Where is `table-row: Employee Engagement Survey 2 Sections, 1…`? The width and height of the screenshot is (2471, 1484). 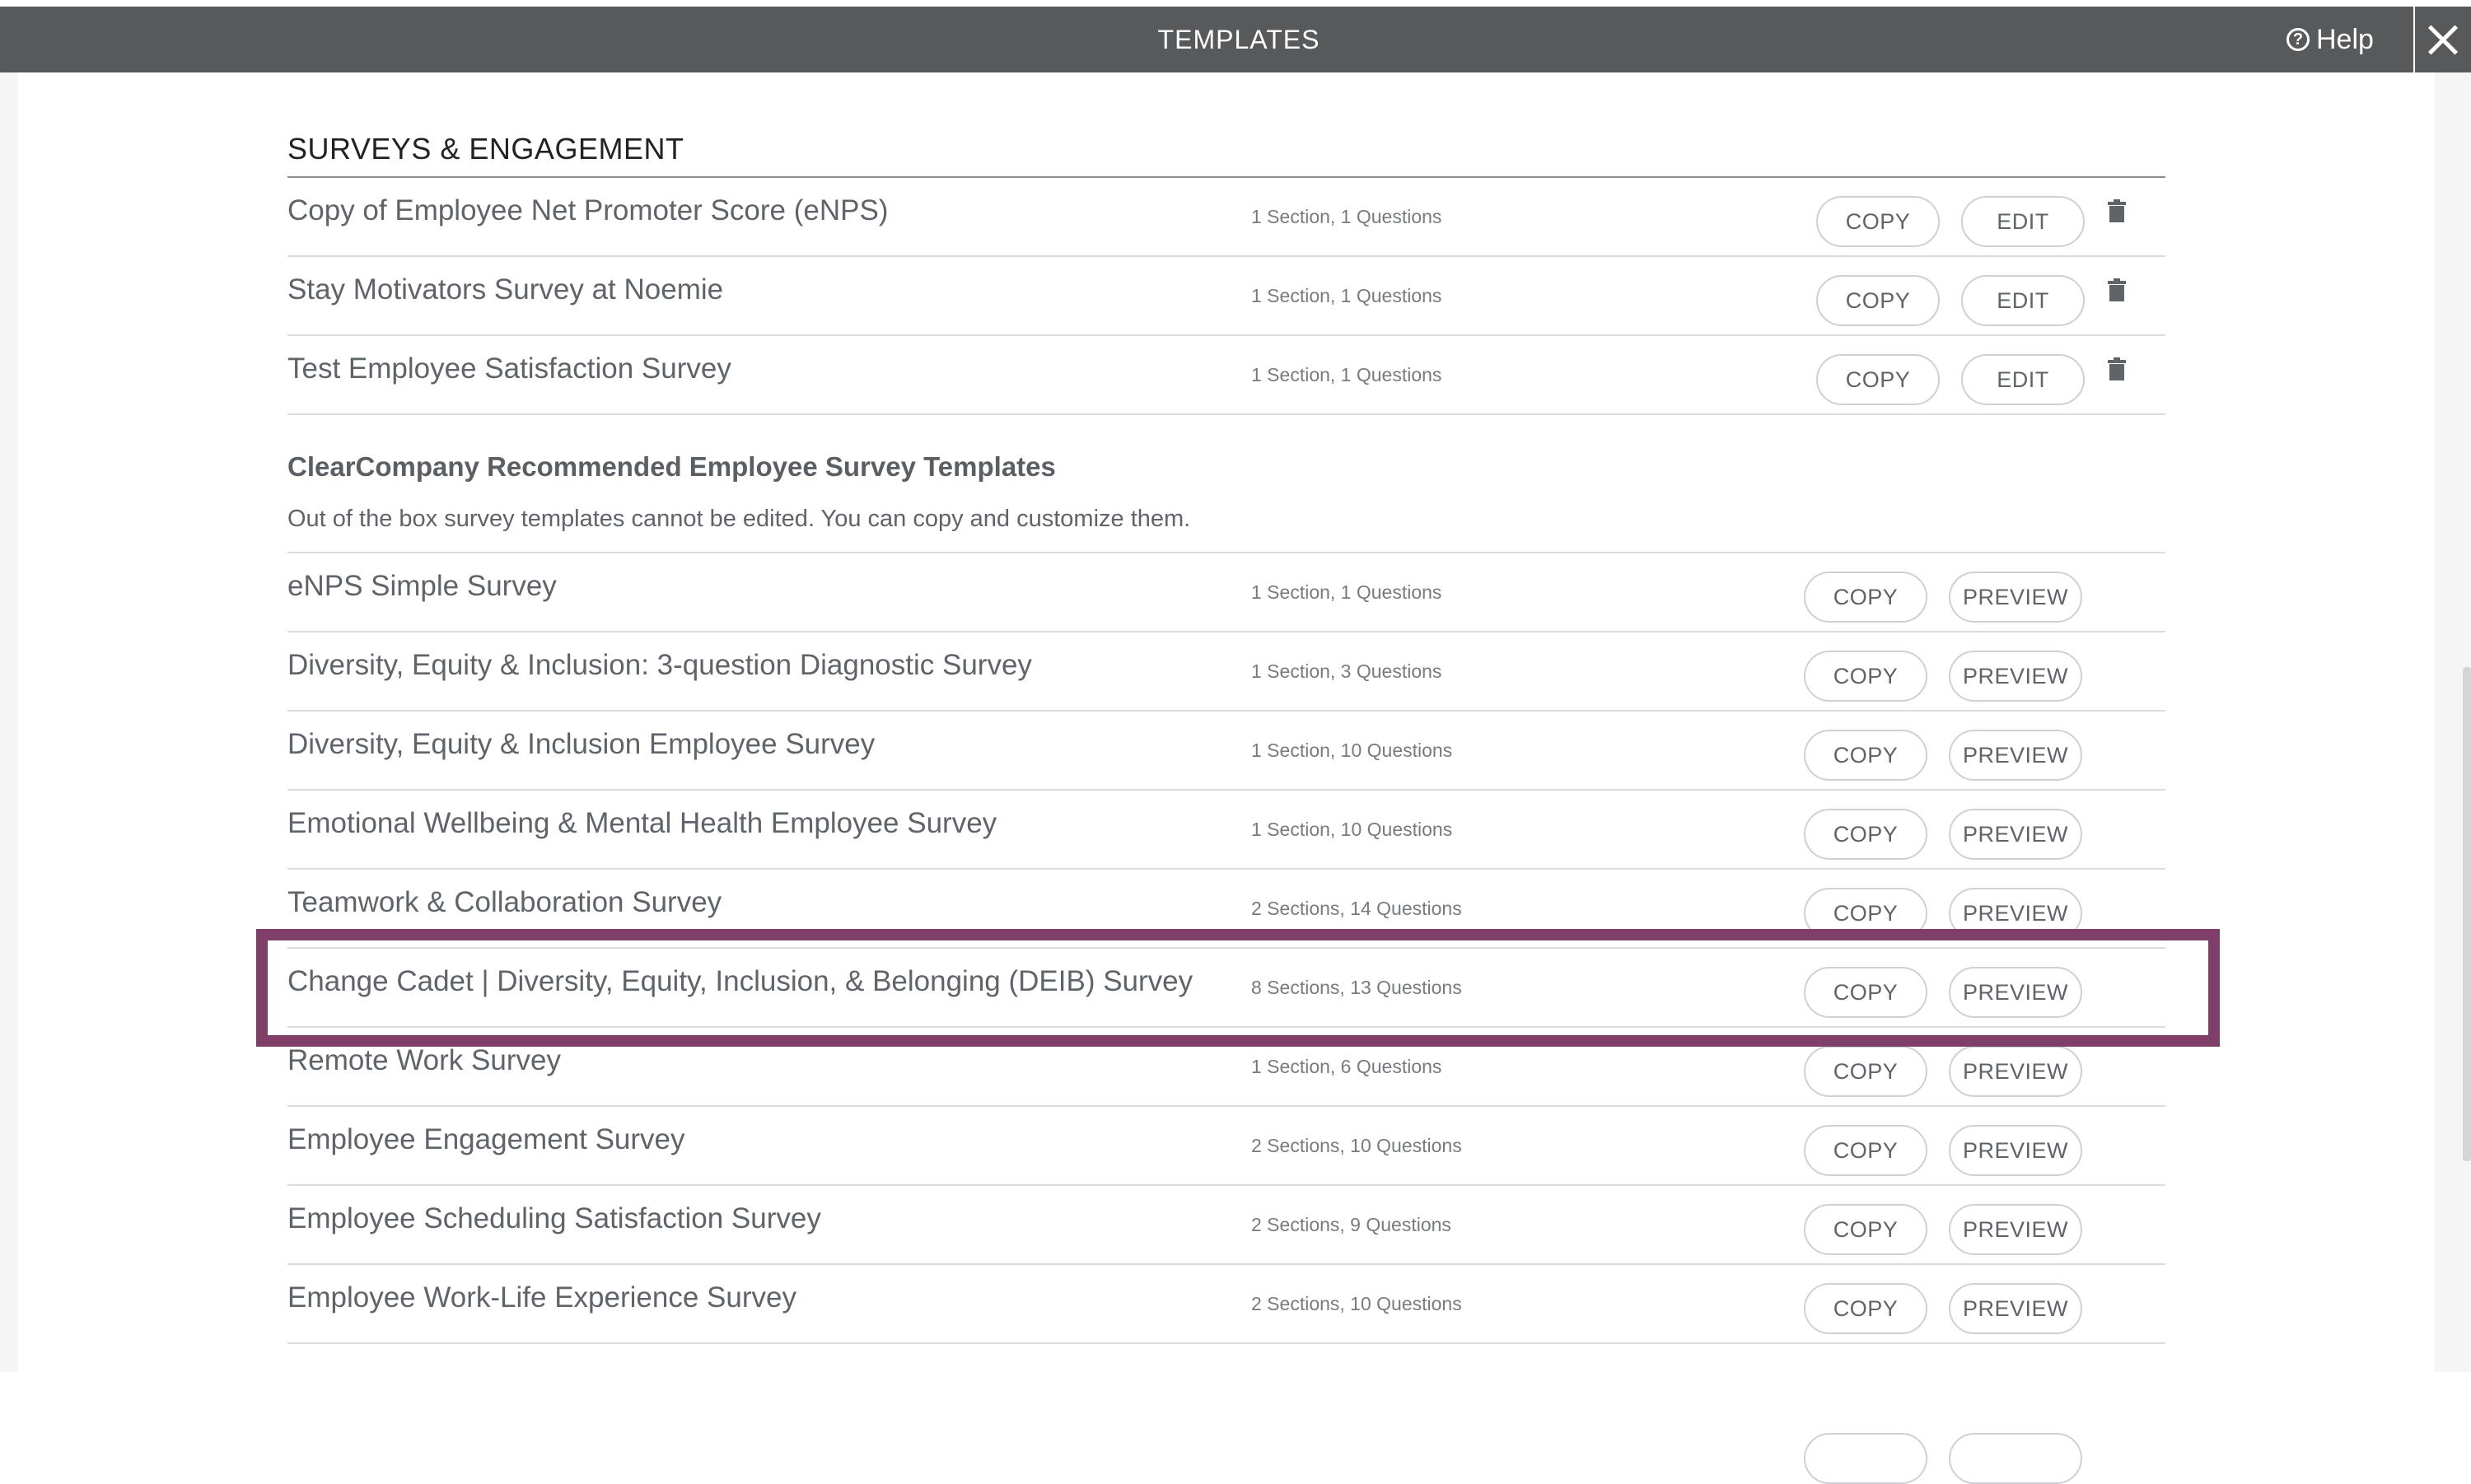
table-row: Employee Engagement Survey 2 Sections, 1… is located at coordinates (1226, 1146).